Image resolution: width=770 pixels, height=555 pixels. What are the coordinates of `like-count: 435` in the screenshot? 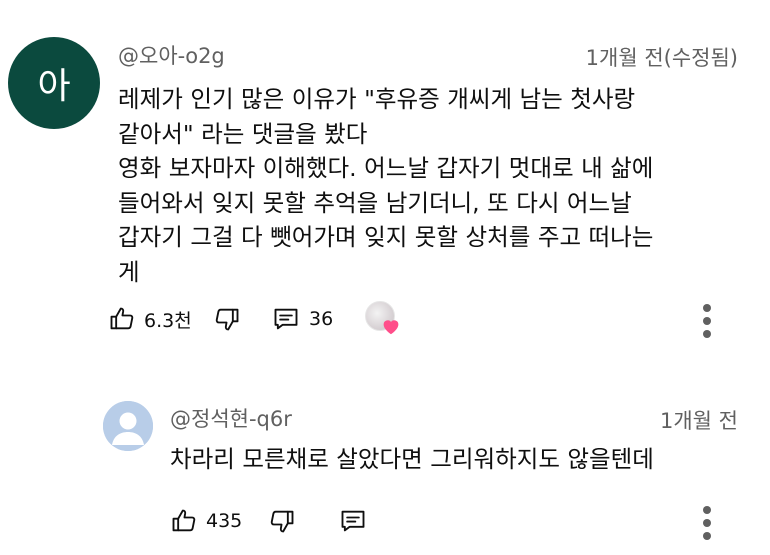 It's located at (224, 521).